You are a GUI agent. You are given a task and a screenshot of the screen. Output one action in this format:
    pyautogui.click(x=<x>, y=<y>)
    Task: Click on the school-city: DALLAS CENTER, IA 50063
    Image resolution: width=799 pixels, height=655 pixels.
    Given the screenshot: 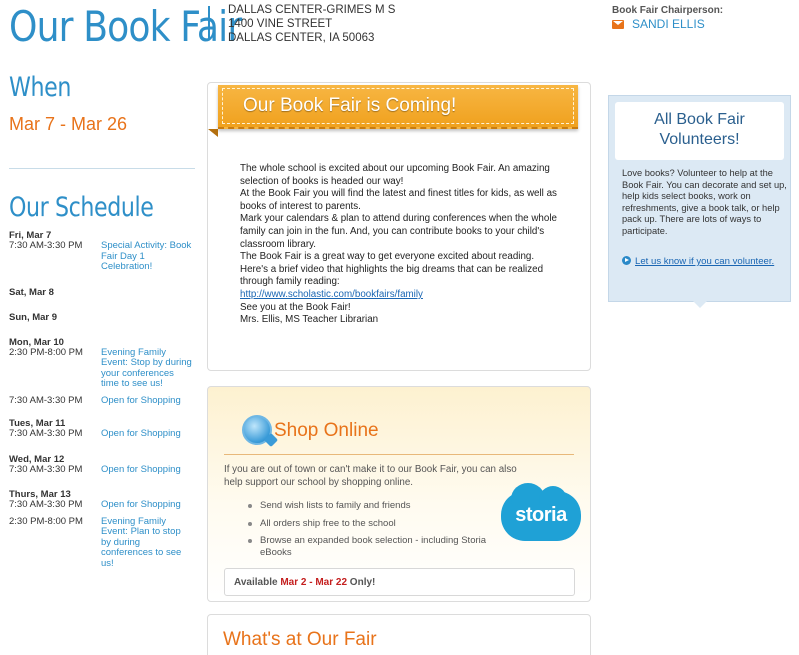 What is the action you would take?
    pyautogui.click(x=301, y=38)
    